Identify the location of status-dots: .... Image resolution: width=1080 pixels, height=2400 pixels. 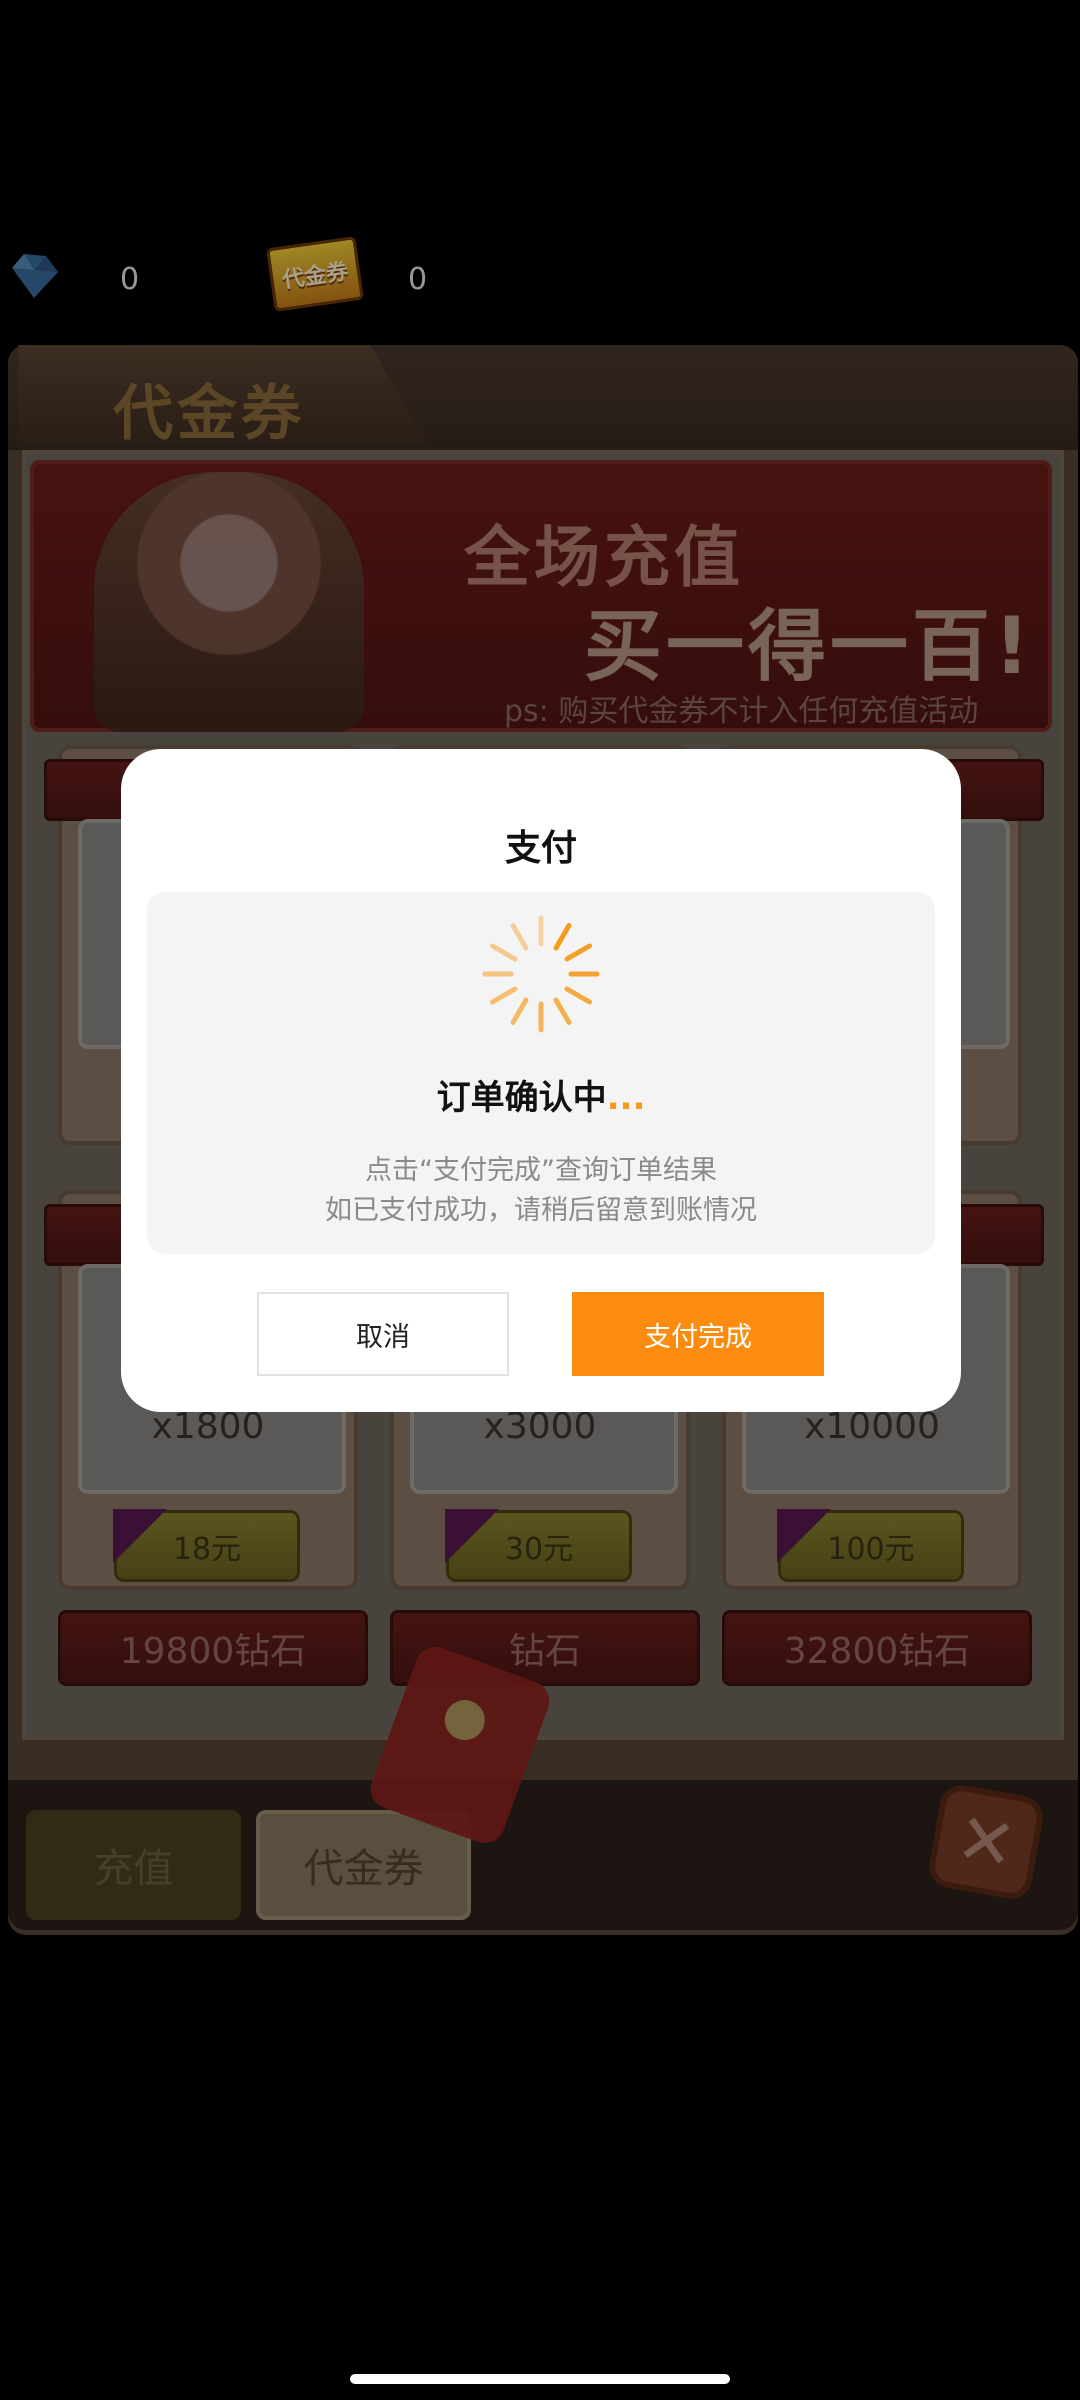
(626, 1098).